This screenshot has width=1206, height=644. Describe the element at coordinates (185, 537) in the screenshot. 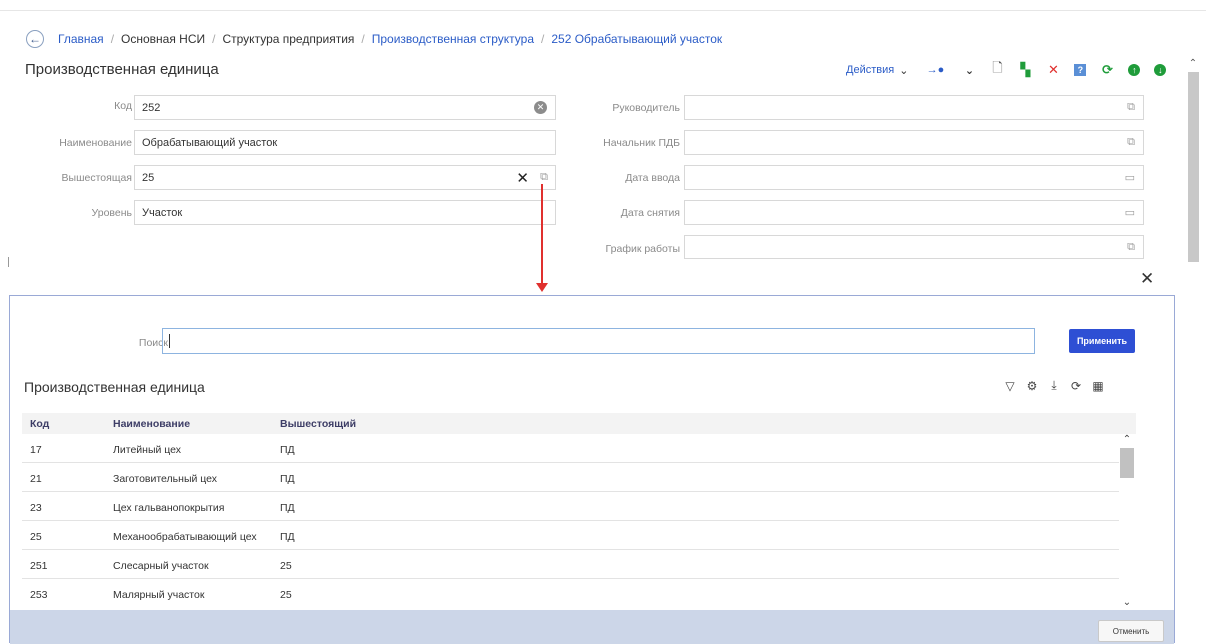

I see `cell-name: Механообрабатывающий цех` at that location.